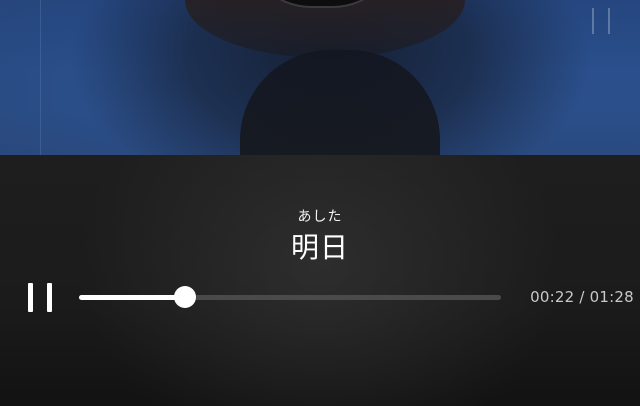  I want to click on figure-silhouette, so click(340, 102).